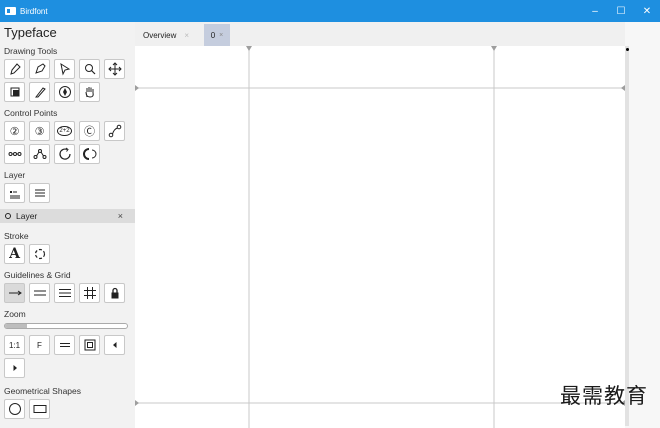 The image size is (660, 428). I want to click on zoom-1-1-button: 1:1, so click(14, 345).